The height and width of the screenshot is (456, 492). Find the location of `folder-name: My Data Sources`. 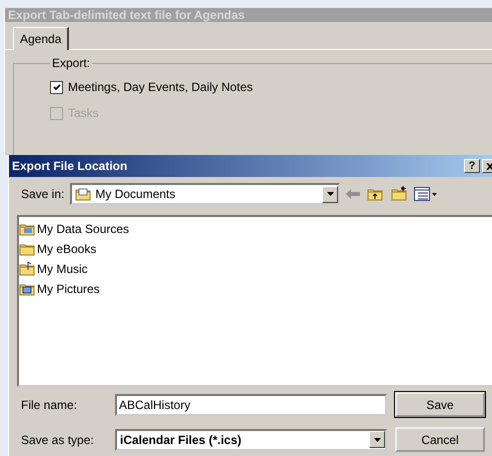

folder-name: My Data Sources is located at coordinates (83, 229).